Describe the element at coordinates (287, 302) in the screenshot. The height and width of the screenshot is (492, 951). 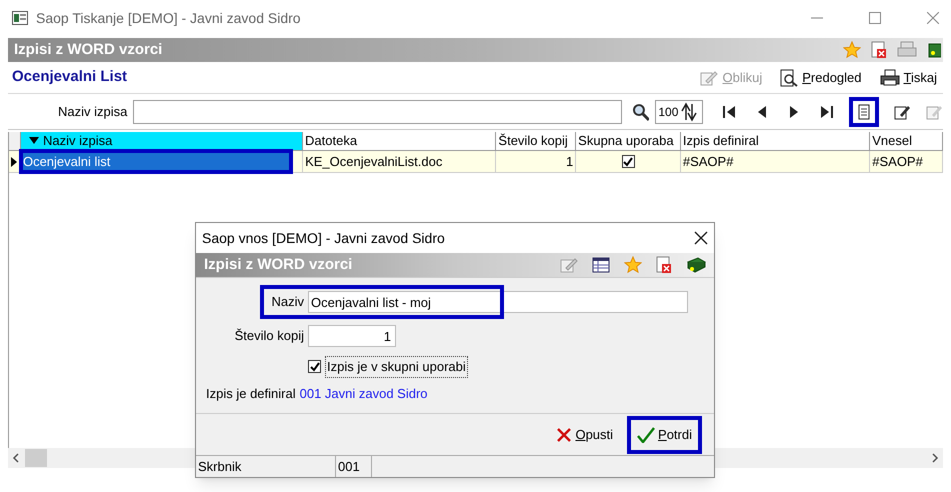
I see `field-label: Naziv` at that location.